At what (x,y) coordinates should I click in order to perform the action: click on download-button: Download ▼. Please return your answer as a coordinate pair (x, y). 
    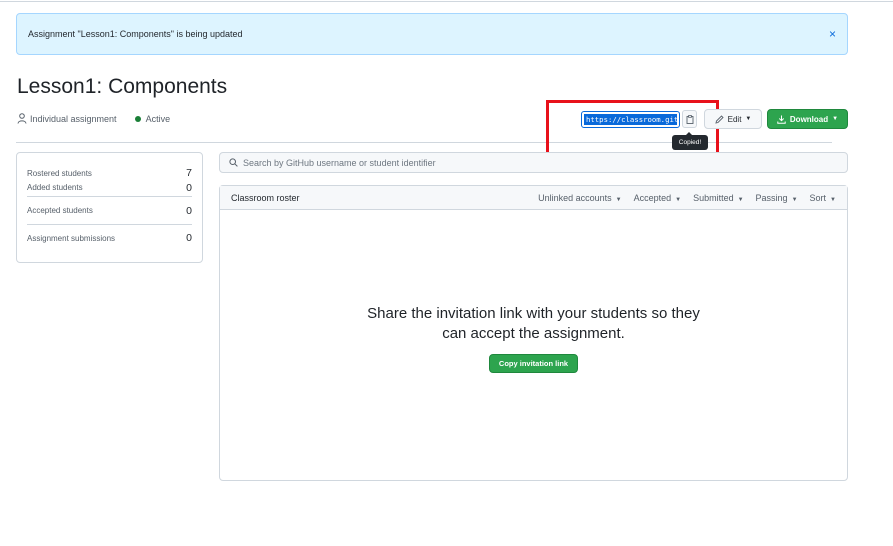
    Looking at the image, I should click on (807, 119).